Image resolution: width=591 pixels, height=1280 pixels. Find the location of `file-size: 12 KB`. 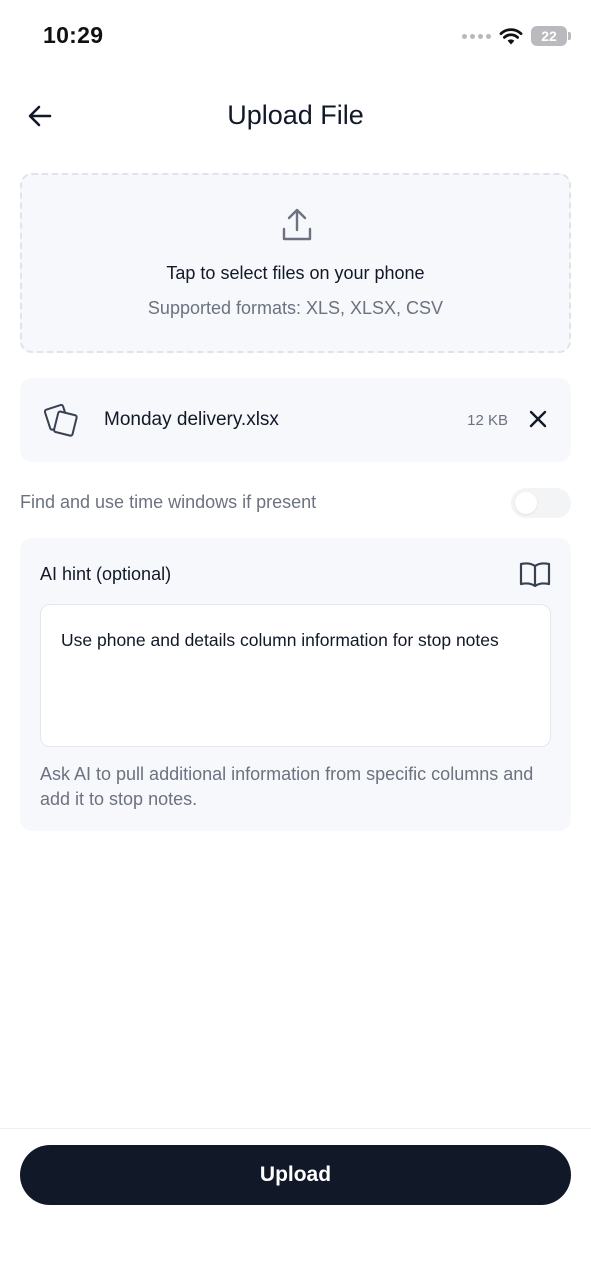

file-size: 12 KB is located at coordinates (487, 420).